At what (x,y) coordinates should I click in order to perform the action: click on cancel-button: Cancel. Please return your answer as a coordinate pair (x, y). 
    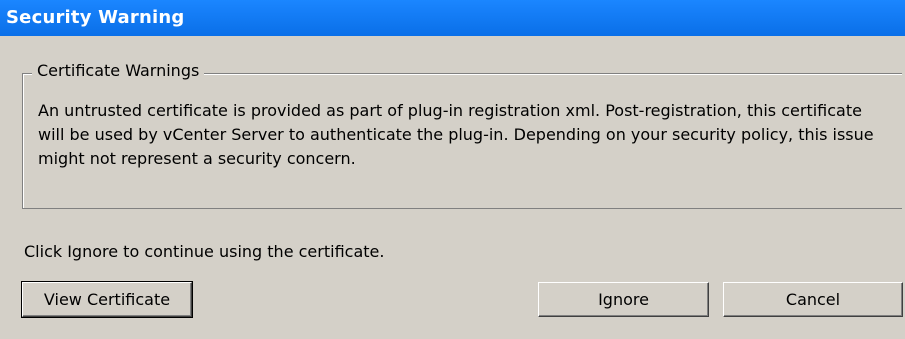
    Looking at the image, I should click on (813, 299).